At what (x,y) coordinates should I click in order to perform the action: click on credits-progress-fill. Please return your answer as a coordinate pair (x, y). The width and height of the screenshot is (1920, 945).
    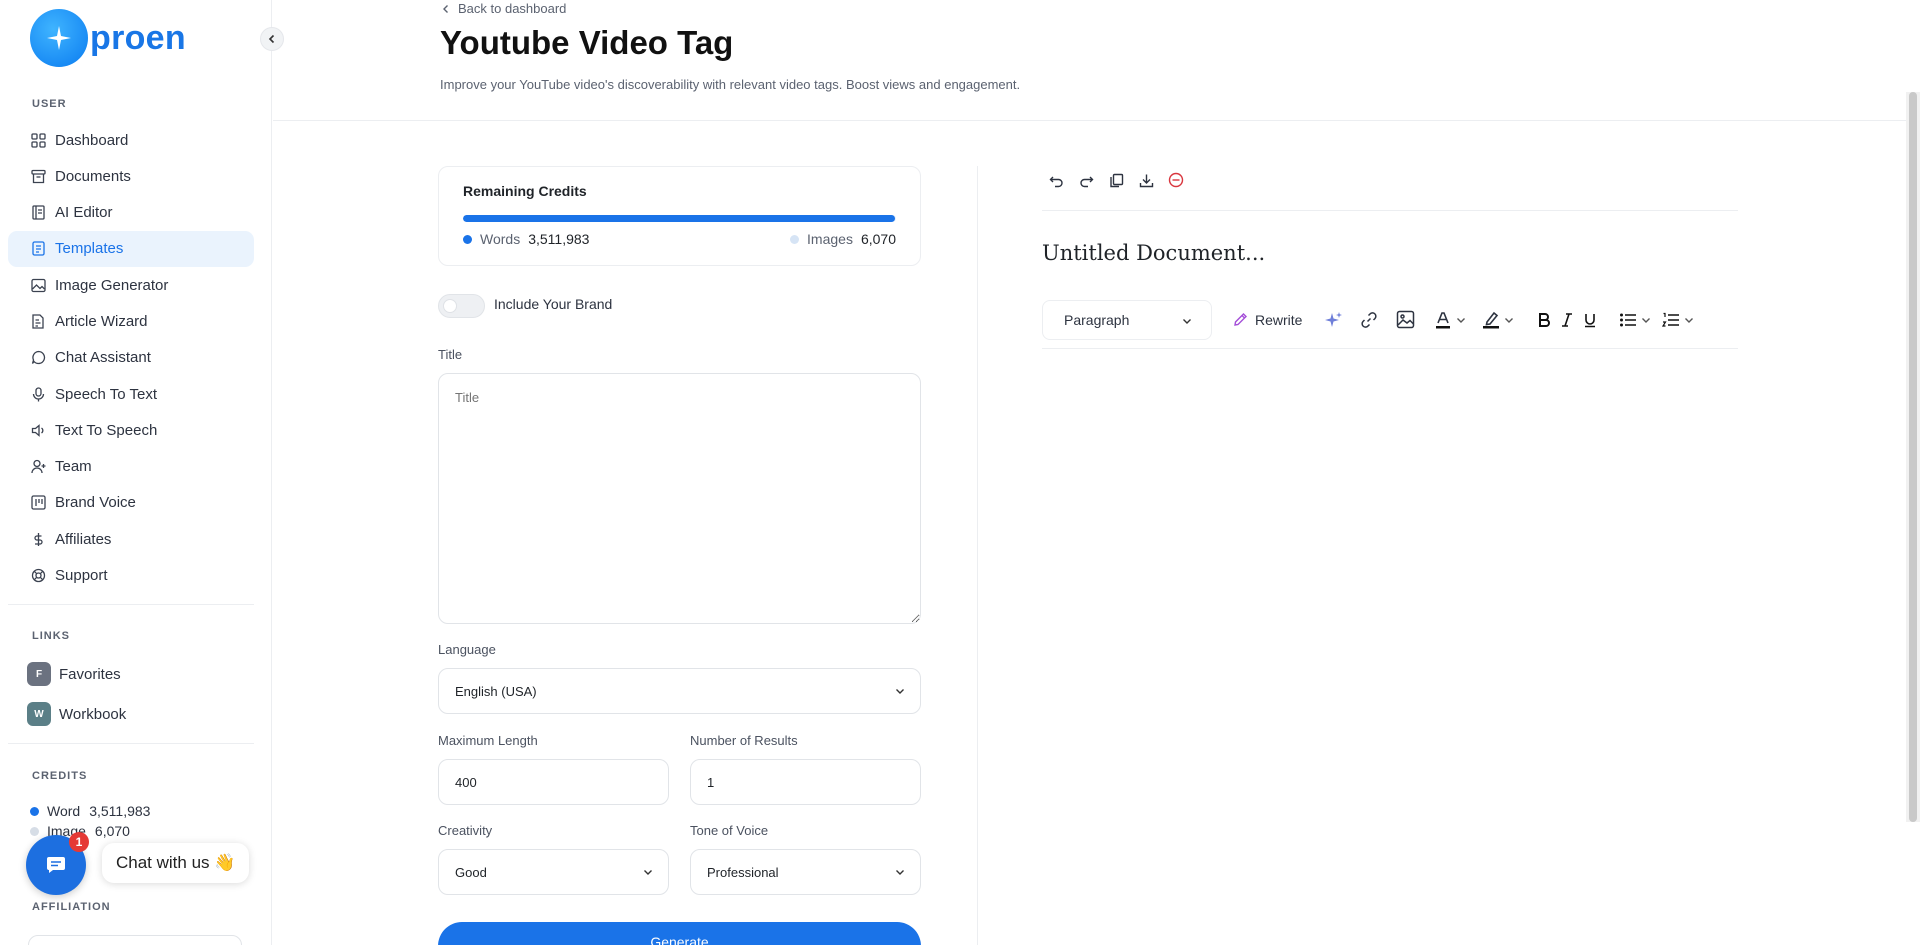
    Looking at the image, I should click on (679, 218).